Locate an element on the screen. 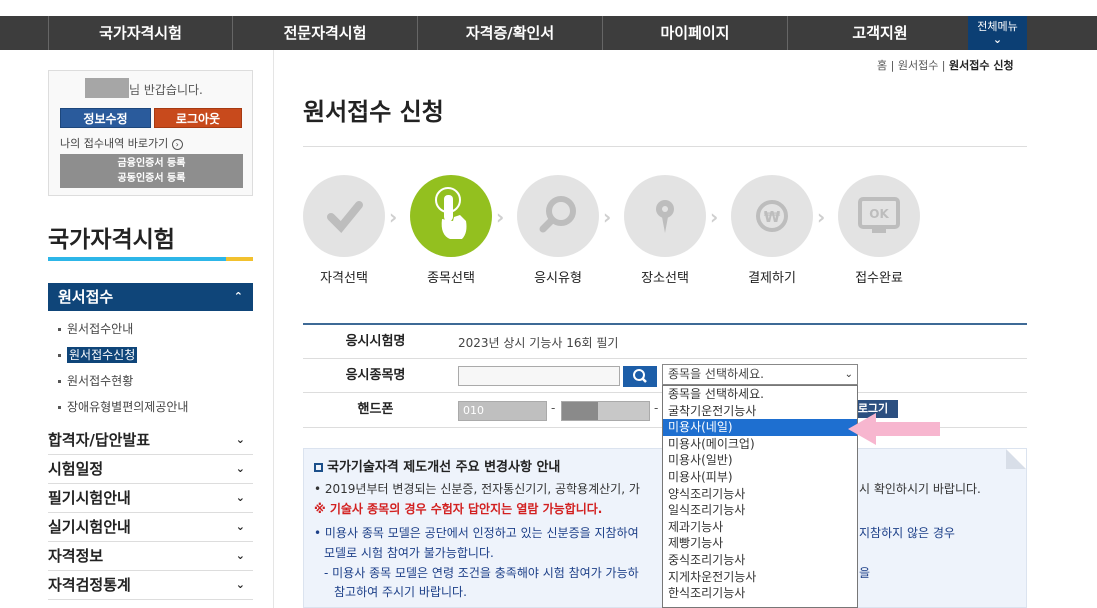 This screenshot has height=608, width=1097. step-label-5: 결제하기 is located at coordinates (772, 278).